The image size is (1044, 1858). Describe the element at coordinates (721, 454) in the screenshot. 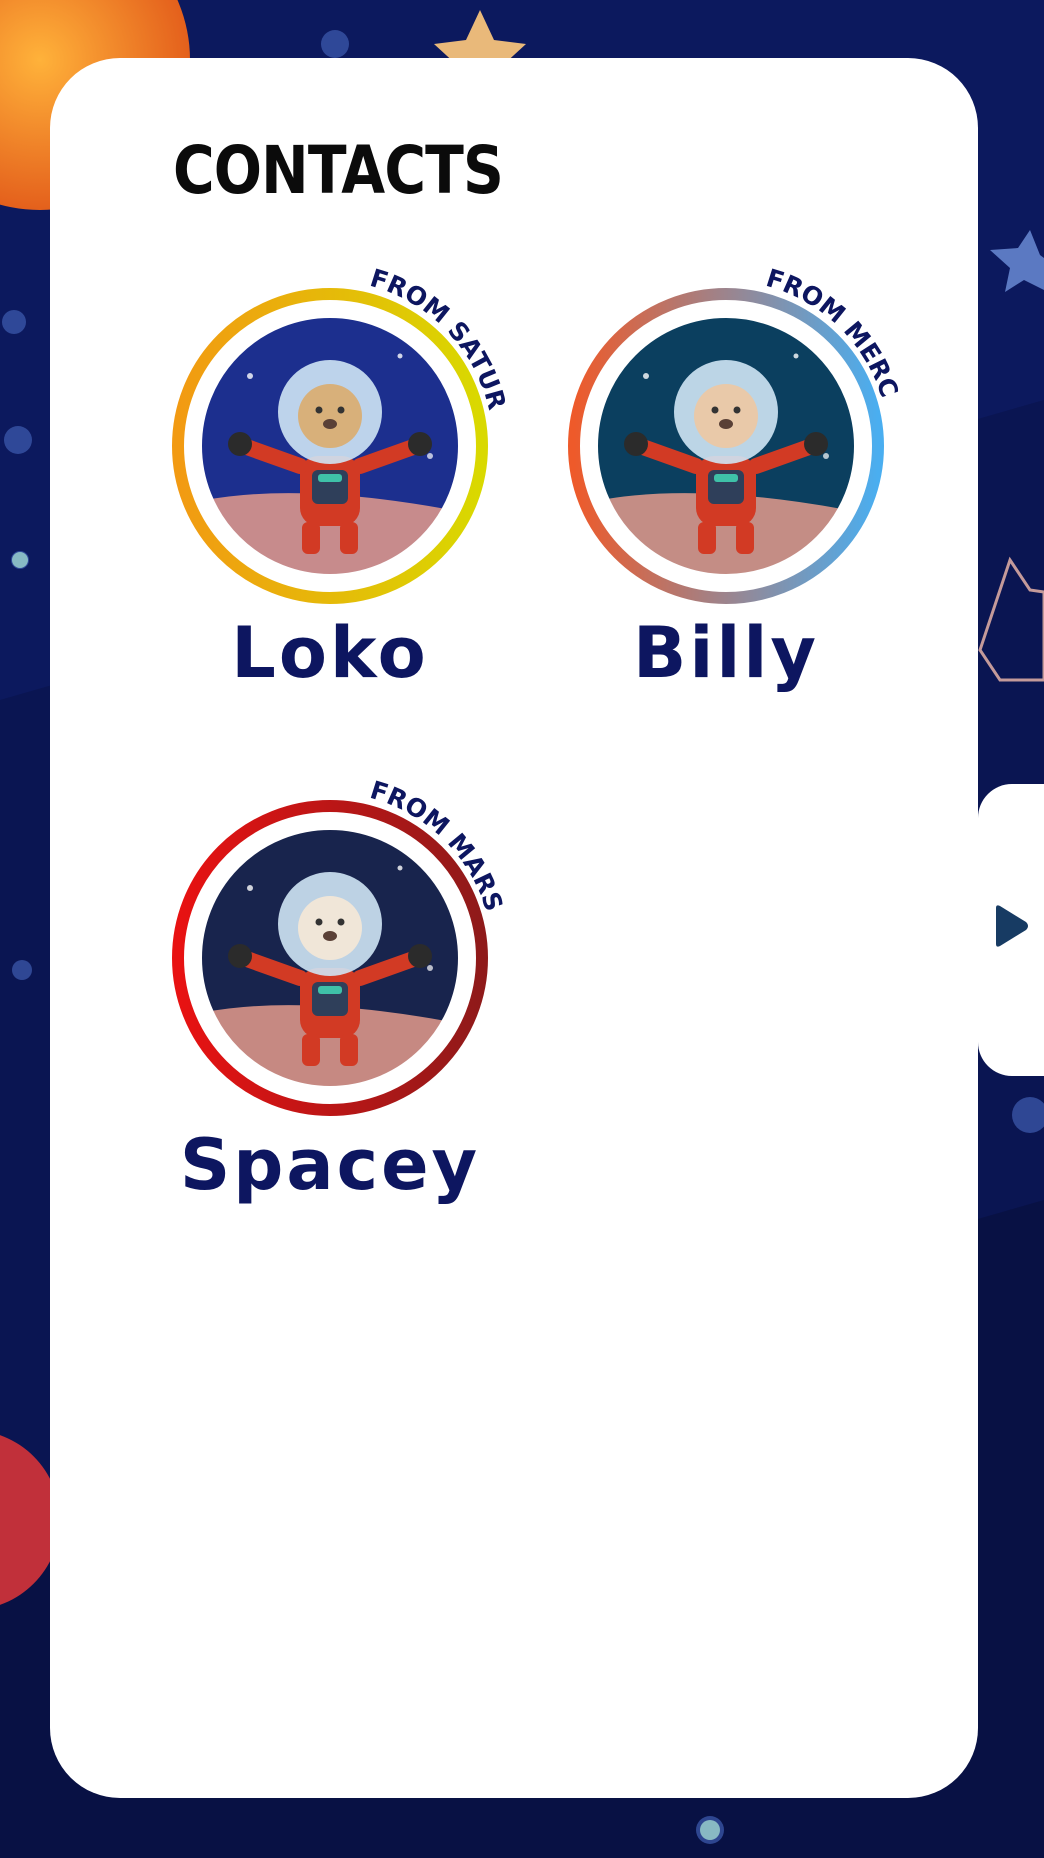

I see `contact-card-billy: FROM MERCURYBilly` at that location.